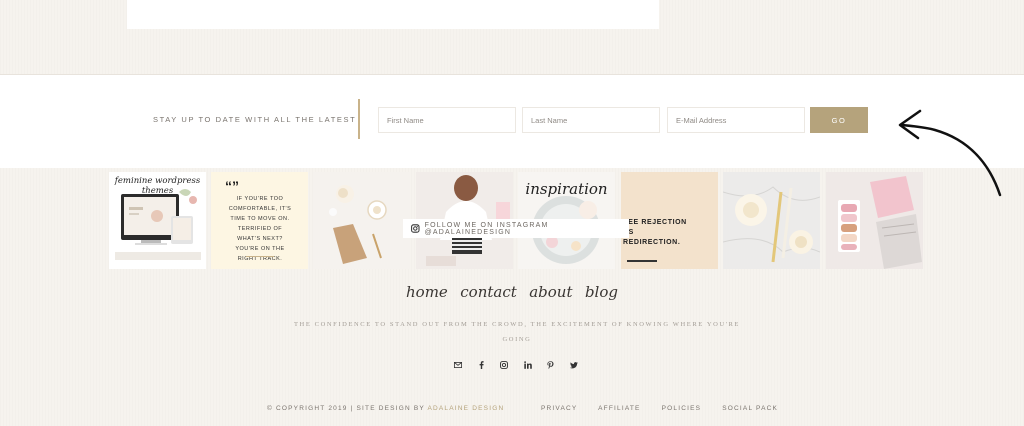 The width and height of the screenshot is (1024, 426). I want to click on email-field, so click(736, 120).